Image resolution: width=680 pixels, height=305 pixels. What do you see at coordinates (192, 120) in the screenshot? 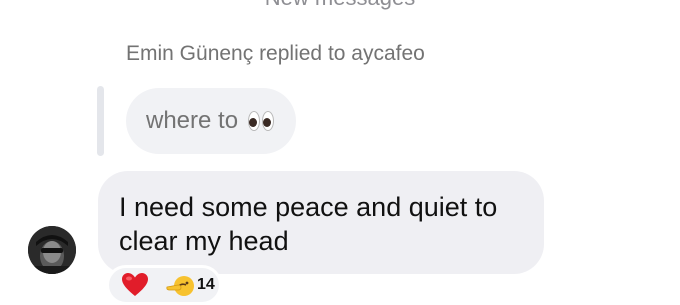
I see `quoted-message-text: where to` at bounding box center [192, 120].